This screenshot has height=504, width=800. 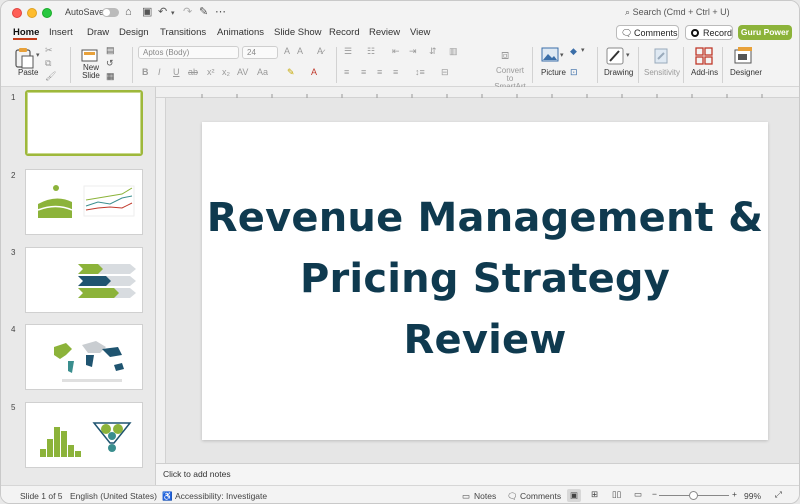 What do you see at coordinates (647, 32) in the screenshot?
I see `comments-button: 🗨 Comments` at bounding box center [647, 32].